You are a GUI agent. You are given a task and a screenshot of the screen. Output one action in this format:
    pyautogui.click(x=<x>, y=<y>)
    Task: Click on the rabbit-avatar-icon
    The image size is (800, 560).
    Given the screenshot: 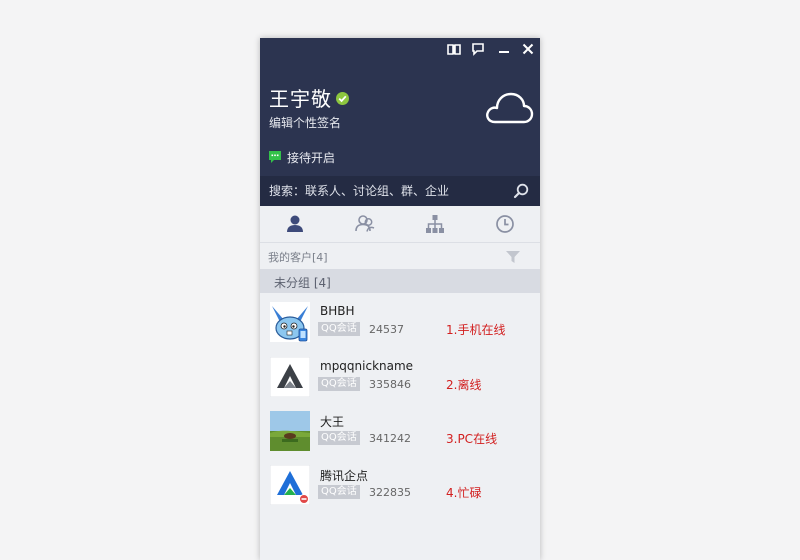 What is the action you would take?
    pyautogui.click(x=290, y=322)
    